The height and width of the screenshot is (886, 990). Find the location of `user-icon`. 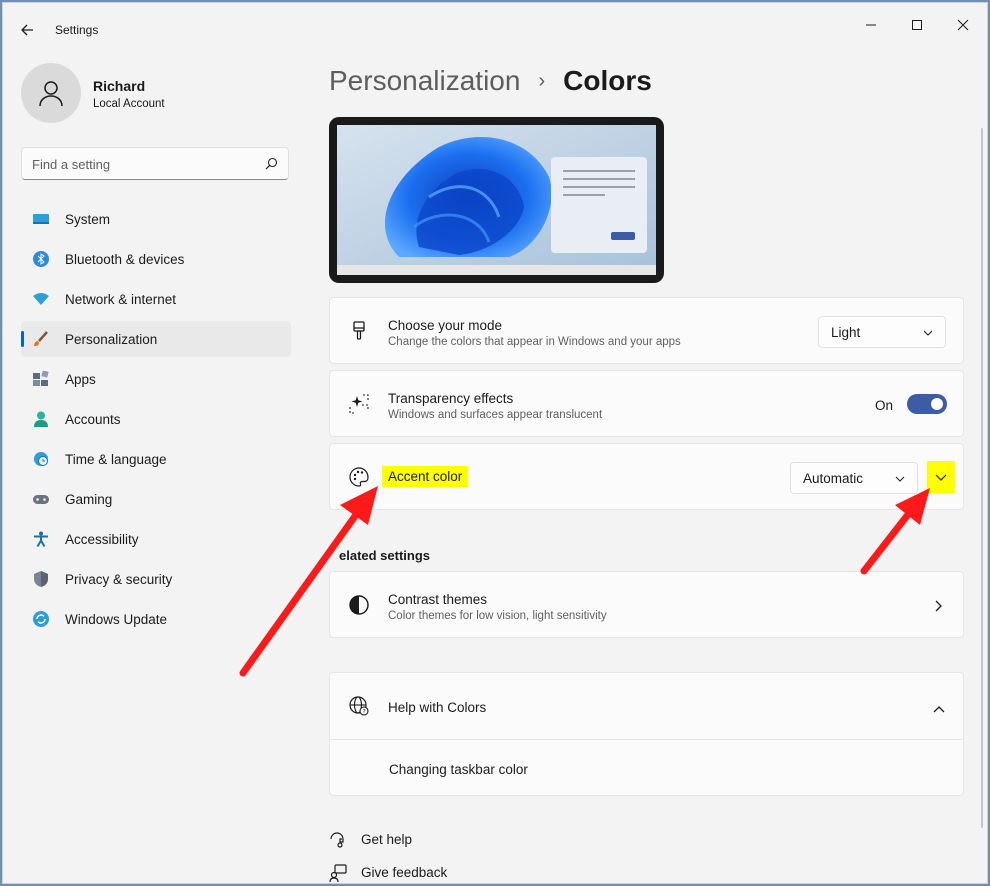

user-icon is located at coordinates (51, 94).